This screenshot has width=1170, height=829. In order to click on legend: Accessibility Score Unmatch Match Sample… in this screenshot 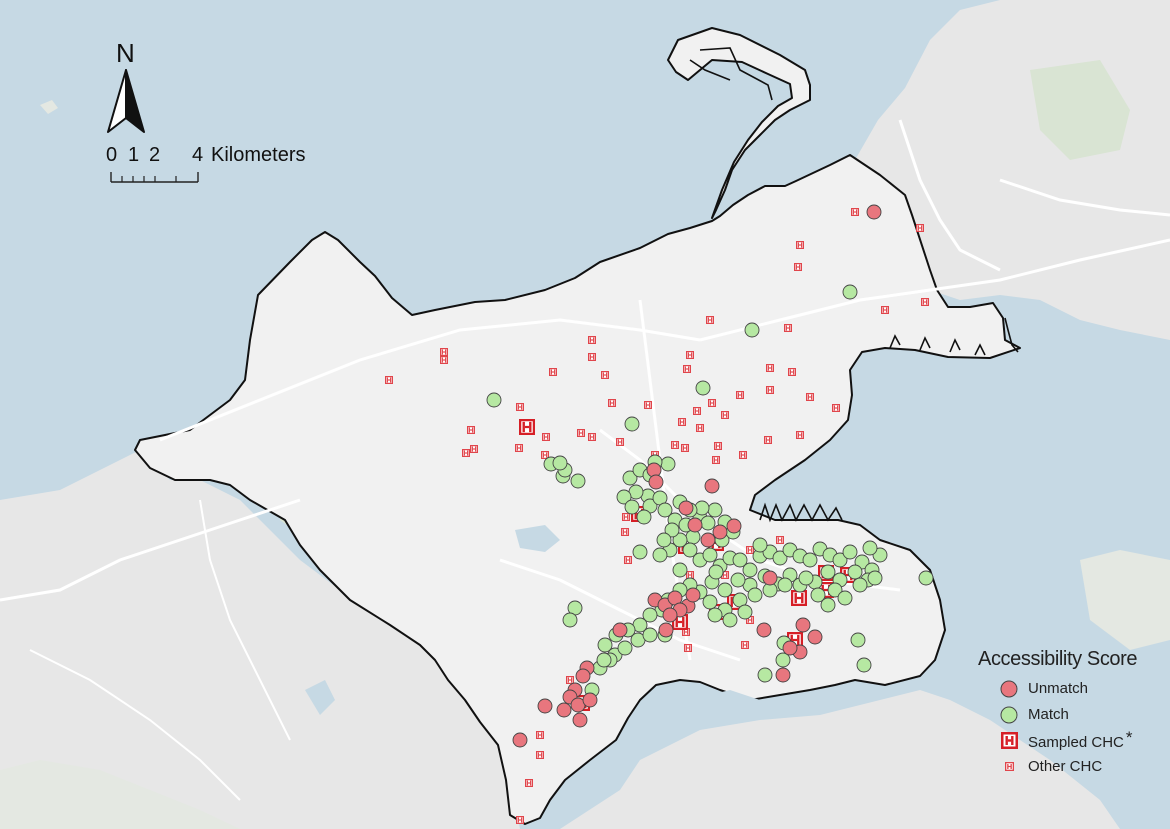, I will do `click(1072, 713)`.